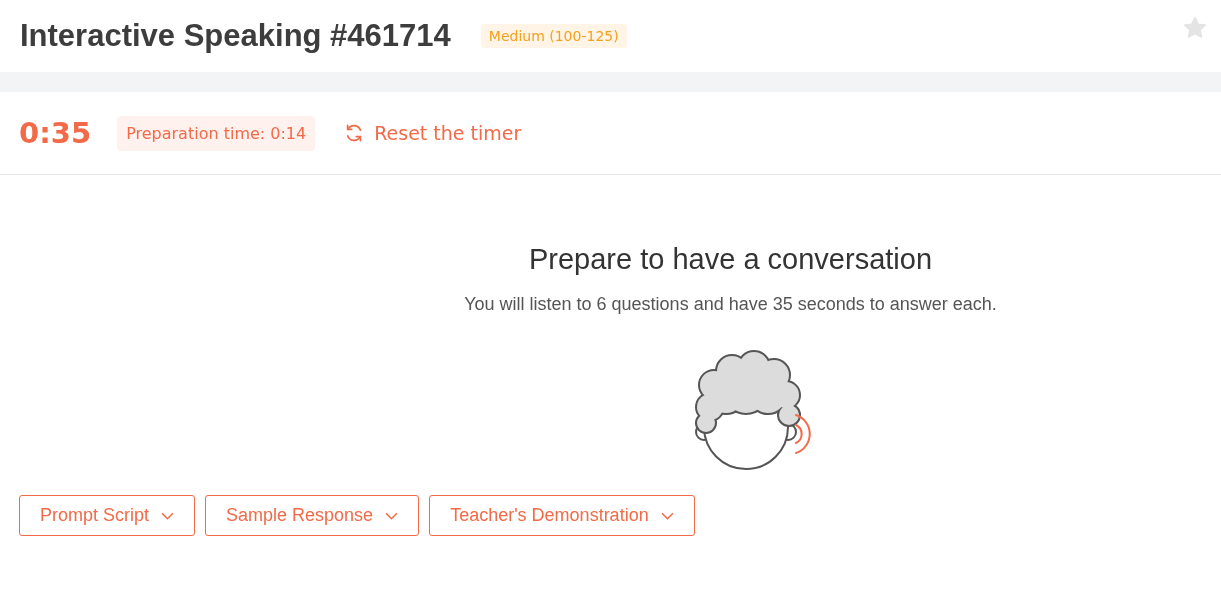 The height and width of the screenshot is (597, 1221). What do you see at coordinates (730, 304) in the screenshot?
I see `task-instructions: You will listen to 6 questions and have 35 seconds to answer each.` at bounding box center [730, 304].